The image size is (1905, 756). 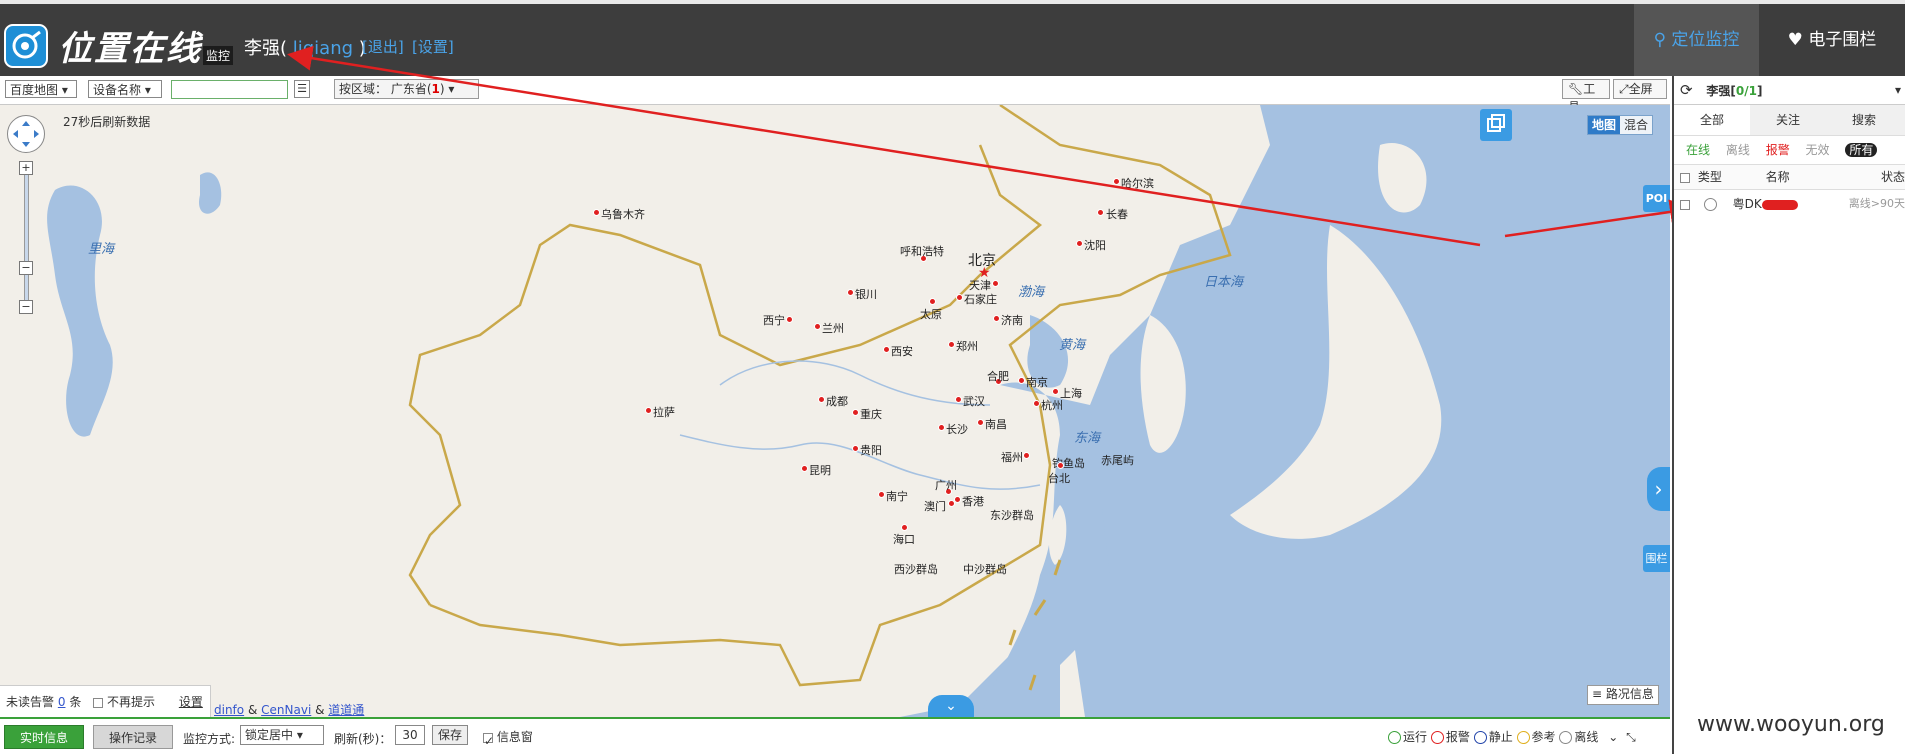 What do you see at coordinates (1696, 40) in the screenshot?
I see `nav-location-monitor: ⚲ 定位监控` at bounding box center [1696, 40].